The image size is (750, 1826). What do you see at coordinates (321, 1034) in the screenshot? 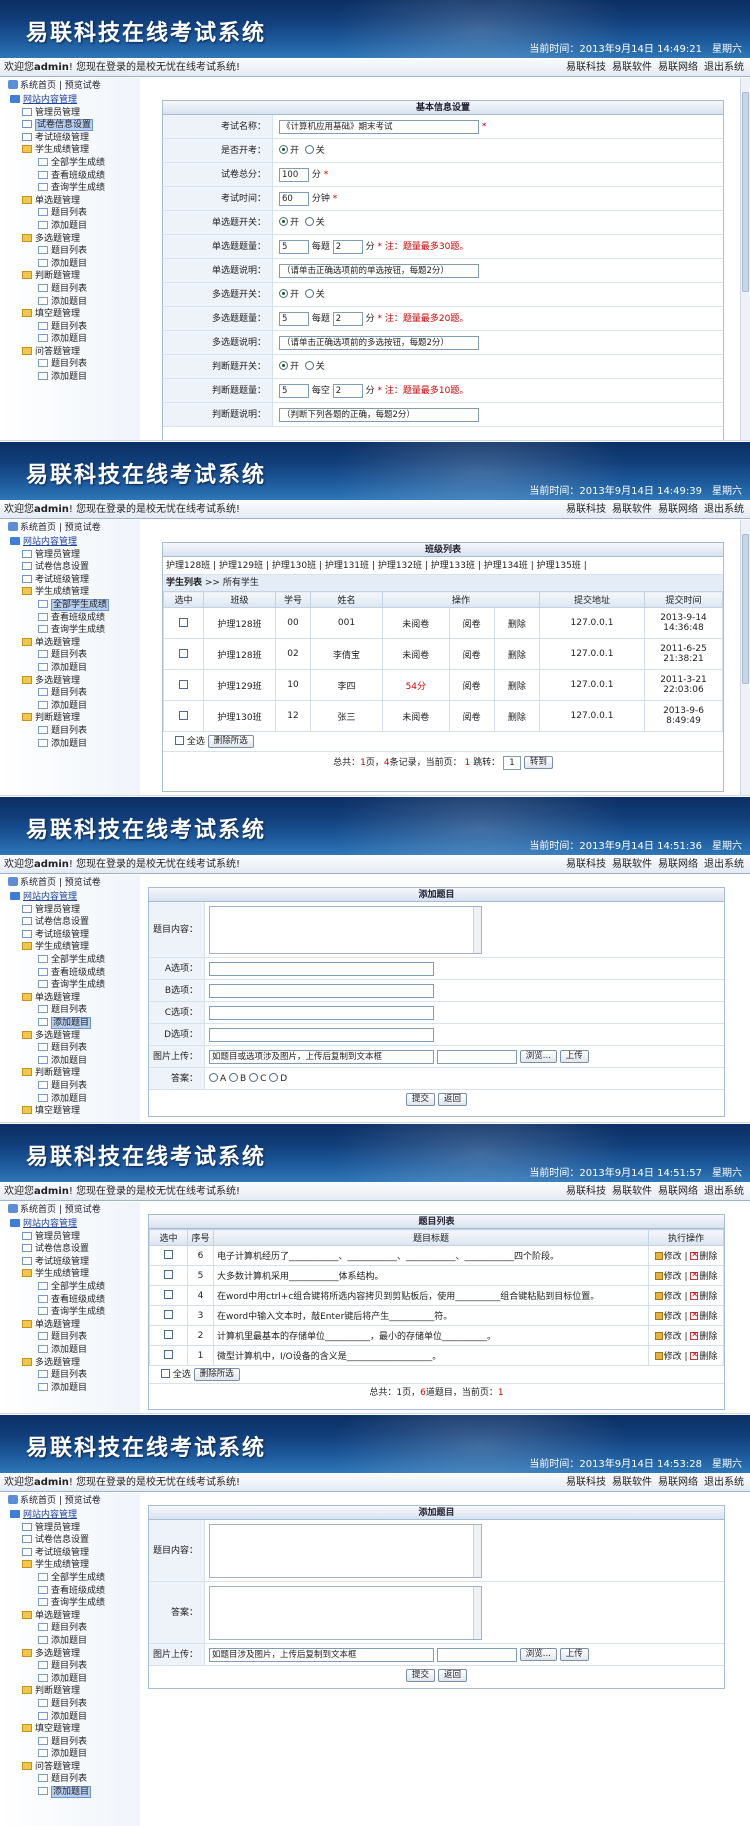
I see `option-d-input` at bounding box center [321, 1034].